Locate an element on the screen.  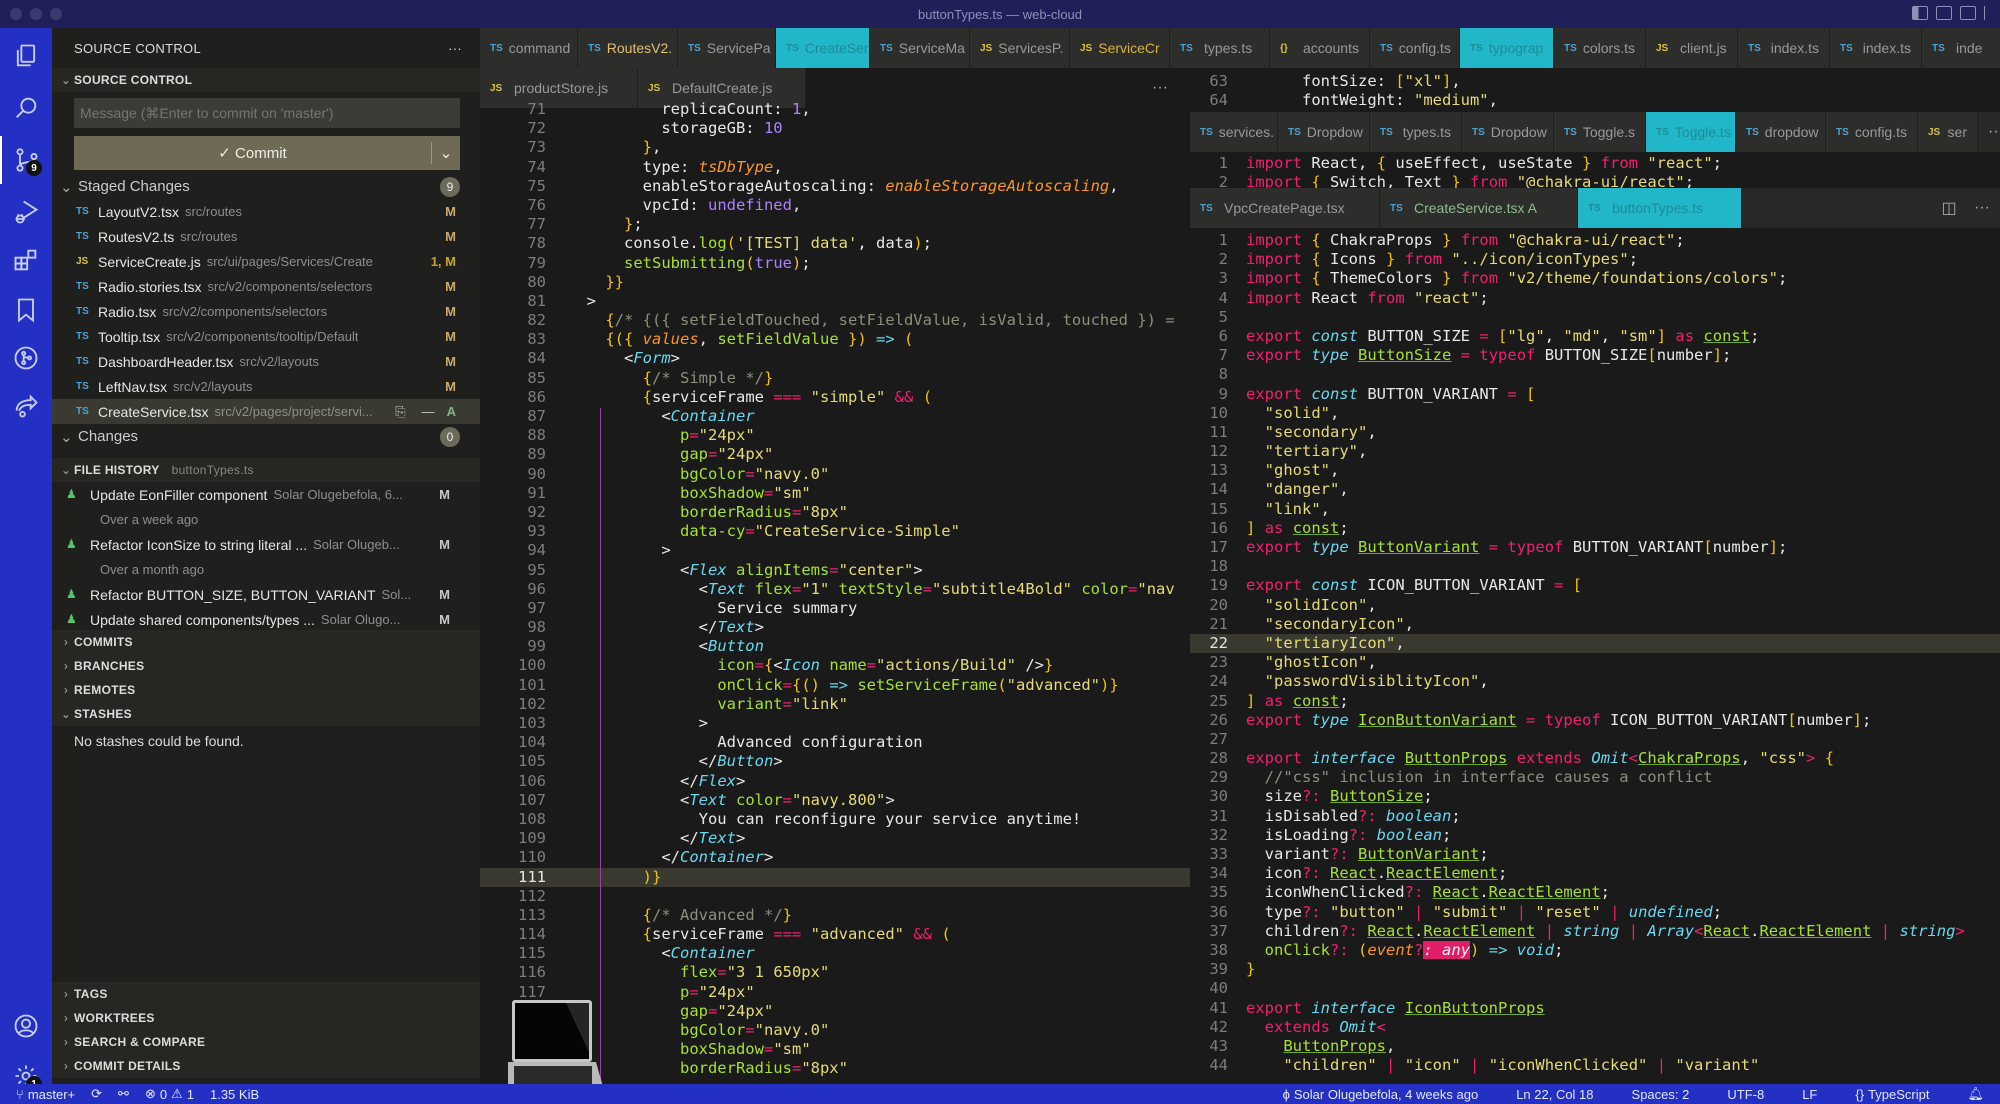
customize-layout-icon is located at coordinates (1986, 13).